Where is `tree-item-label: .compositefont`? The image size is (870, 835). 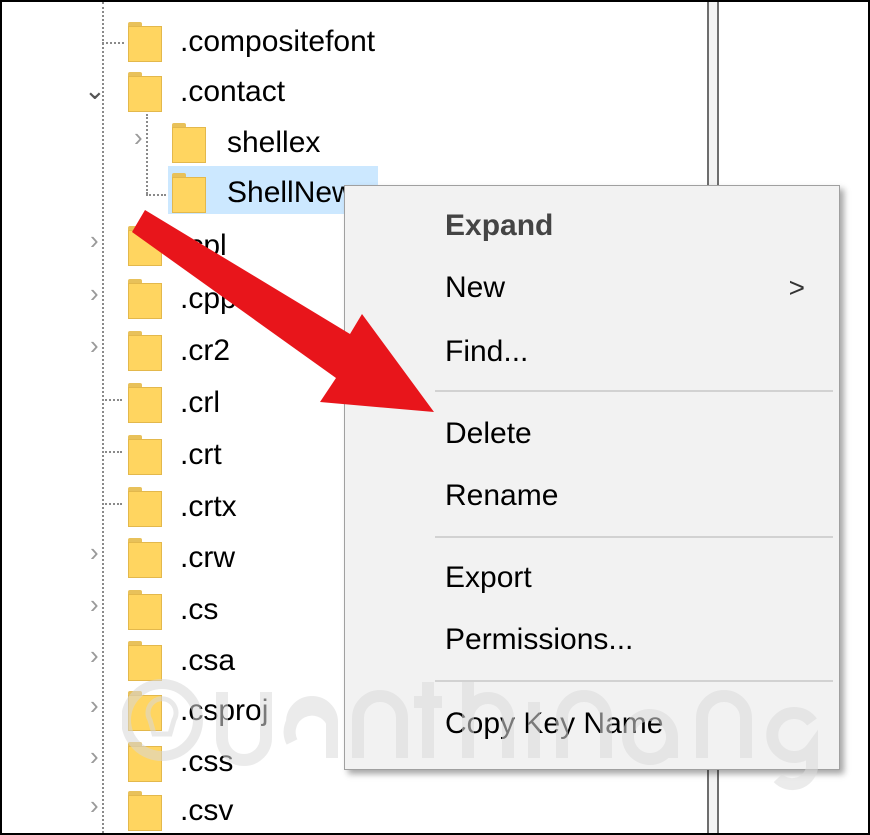 tree-item-label: .compositefont is located at coordinates (278, 41).